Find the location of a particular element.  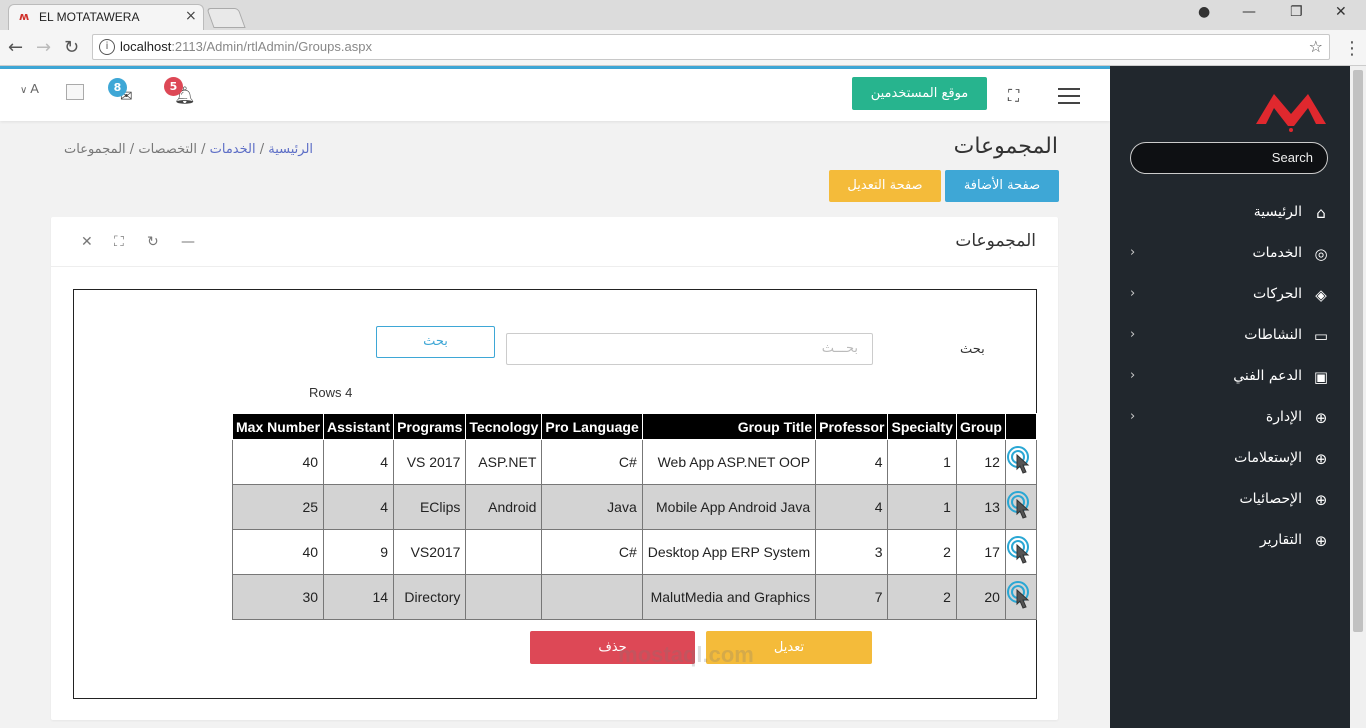

breadcrumb-groups: المجموعات is located at coordinates (95, 149).